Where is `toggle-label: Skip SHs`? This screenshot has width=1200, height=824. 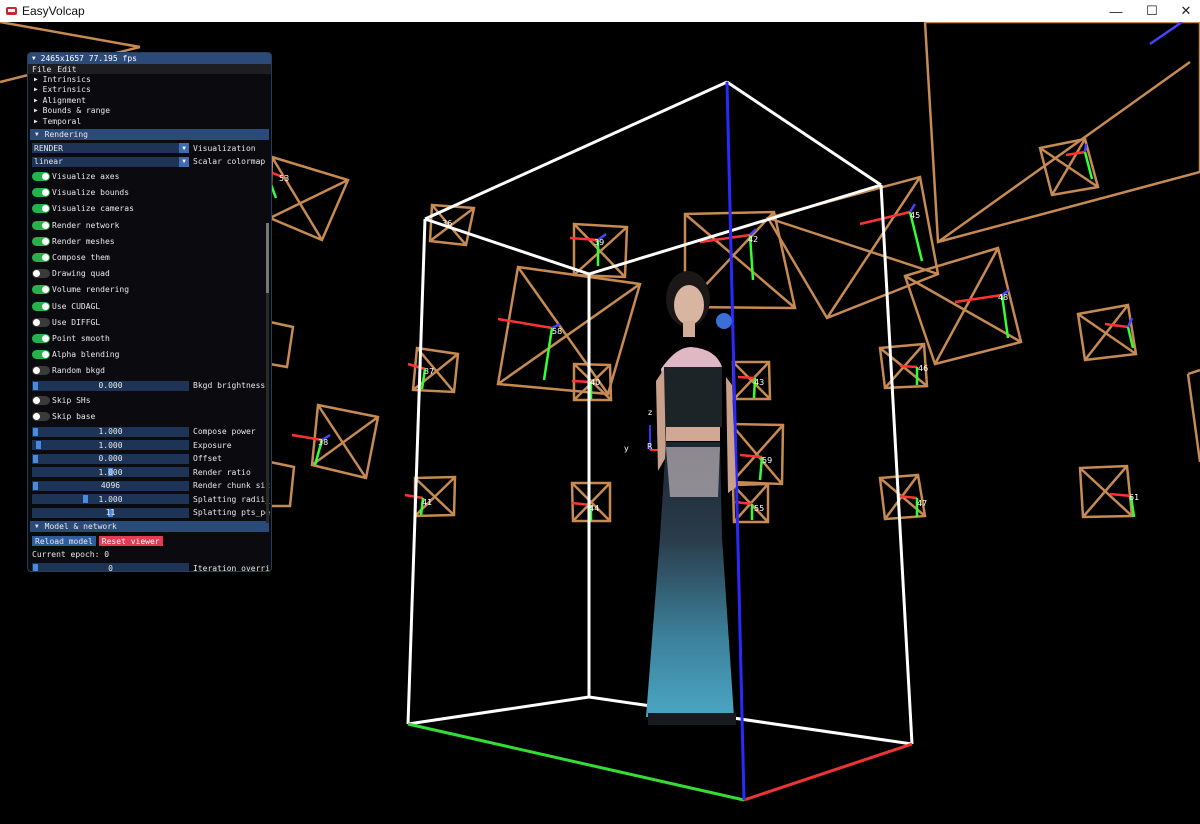
toggle-label: Skip SHs is located at coordinates (71, 401).